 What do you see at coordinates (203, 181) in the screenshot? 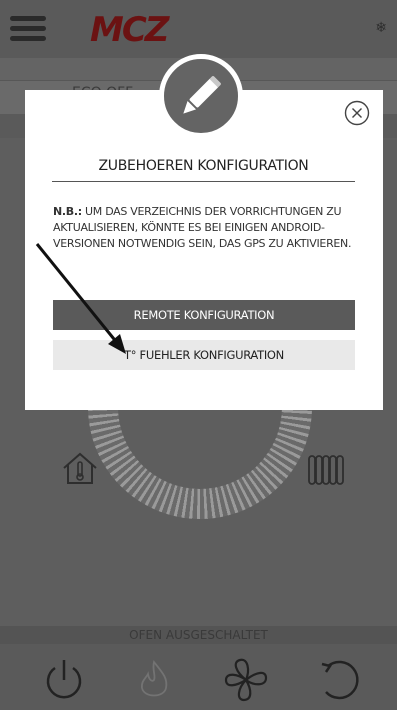
I see `title-divider` at bounding box center [203, 181].